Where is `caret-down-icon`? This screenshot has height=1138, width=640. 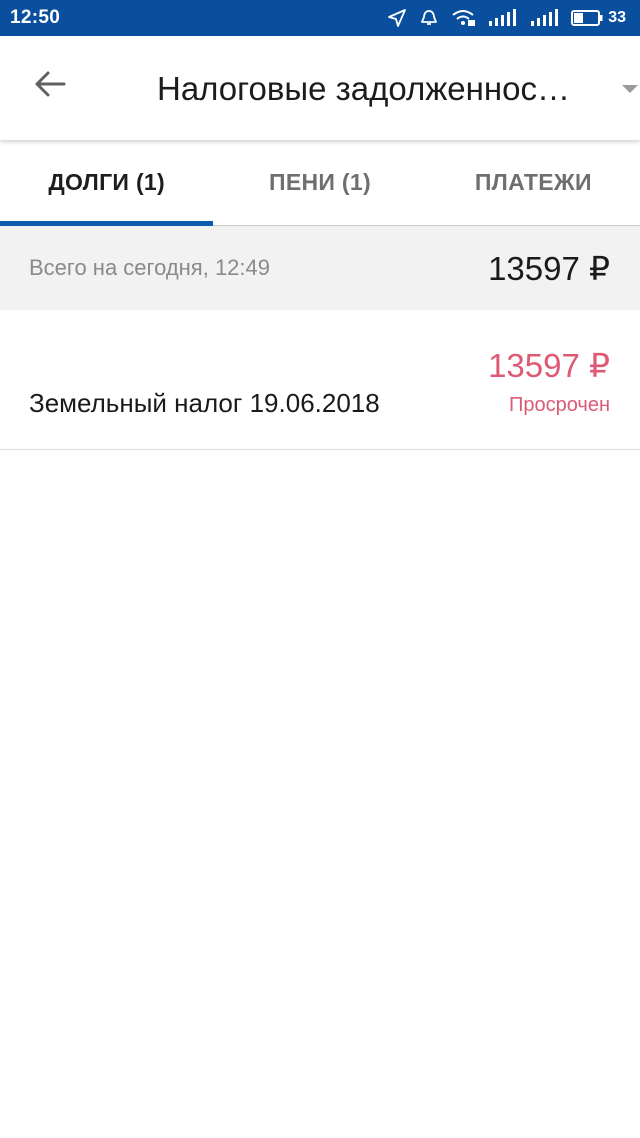 caret-down-icon is located at coordinates (630, 89).